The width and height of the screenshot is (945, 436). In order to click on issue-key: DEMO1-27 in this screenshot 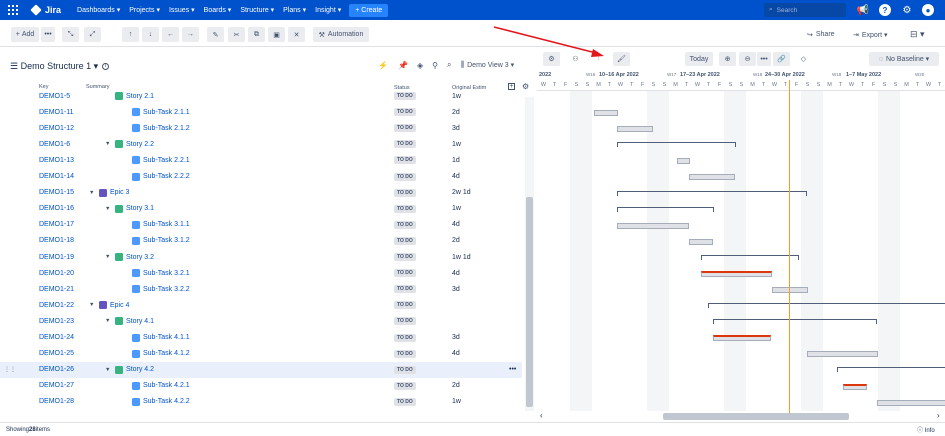, I will do `click(56, 385)`.